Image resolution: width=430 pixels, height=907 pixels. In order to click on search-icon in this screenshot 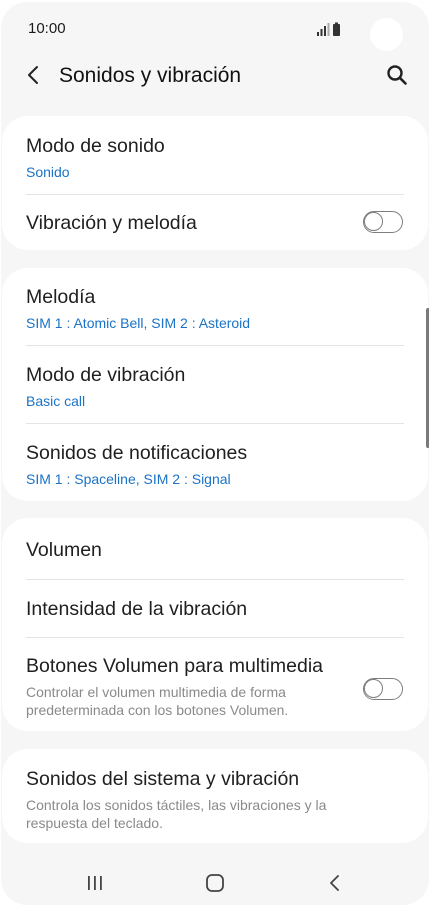, I will do `click(397, 75)`.